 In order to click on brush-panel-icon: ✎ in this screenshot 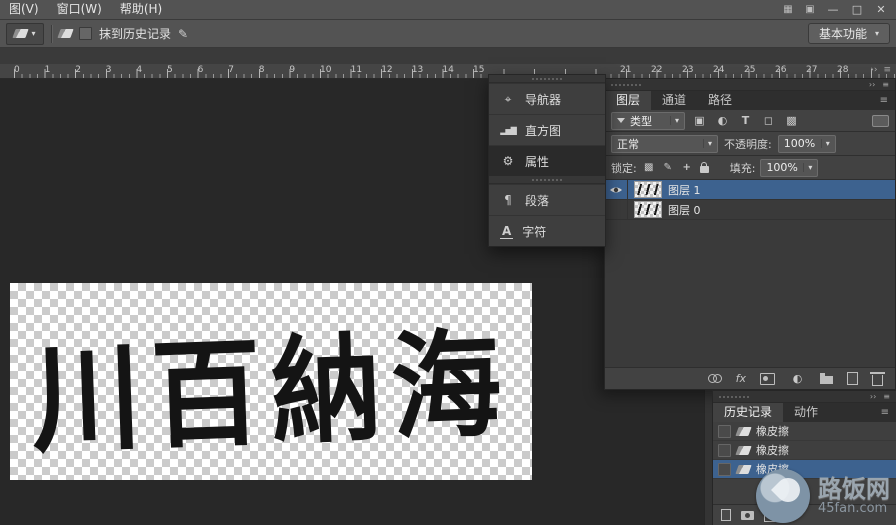, I will do `click(183, 34)`.